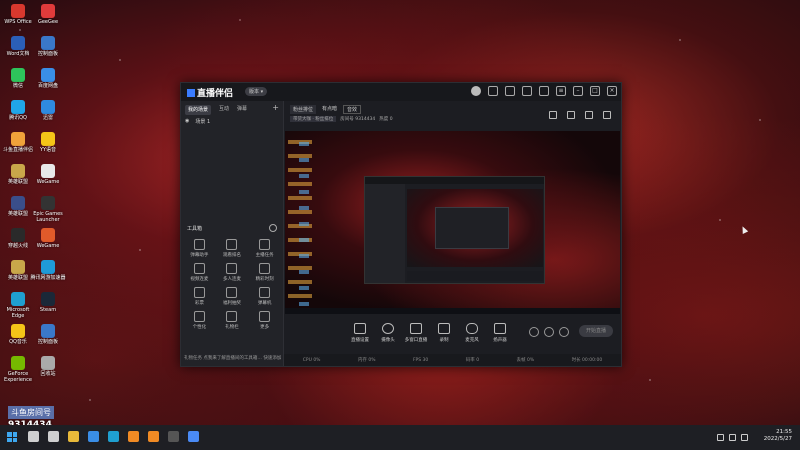 This screenshot has height=450, width=800. I want to click on microphone-icon, so click(472, 328).